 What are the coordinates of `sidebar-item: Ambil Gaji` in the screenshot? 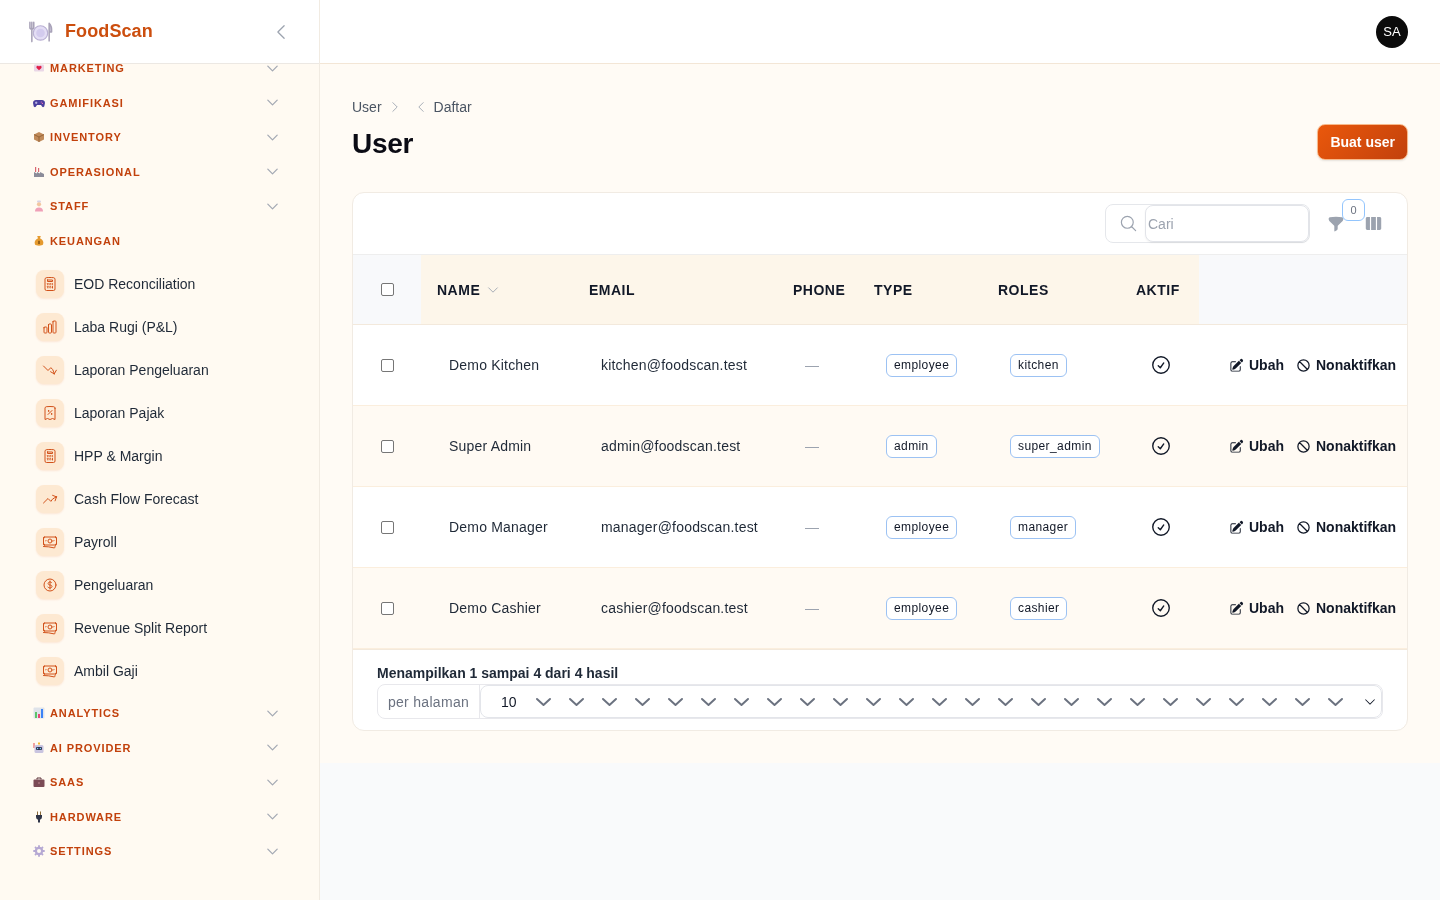 It's located at (159, 670).